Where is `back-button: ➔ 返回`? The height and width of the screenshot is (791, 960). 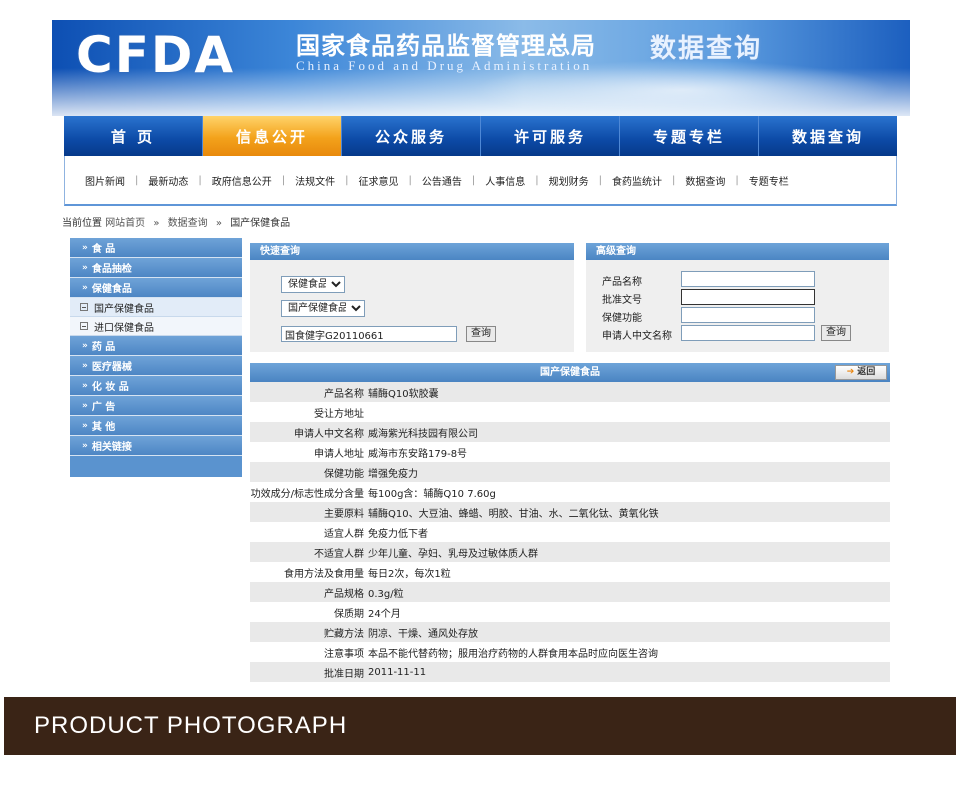 back-button: ➔ 返回 is located at coordinates (861, 372).